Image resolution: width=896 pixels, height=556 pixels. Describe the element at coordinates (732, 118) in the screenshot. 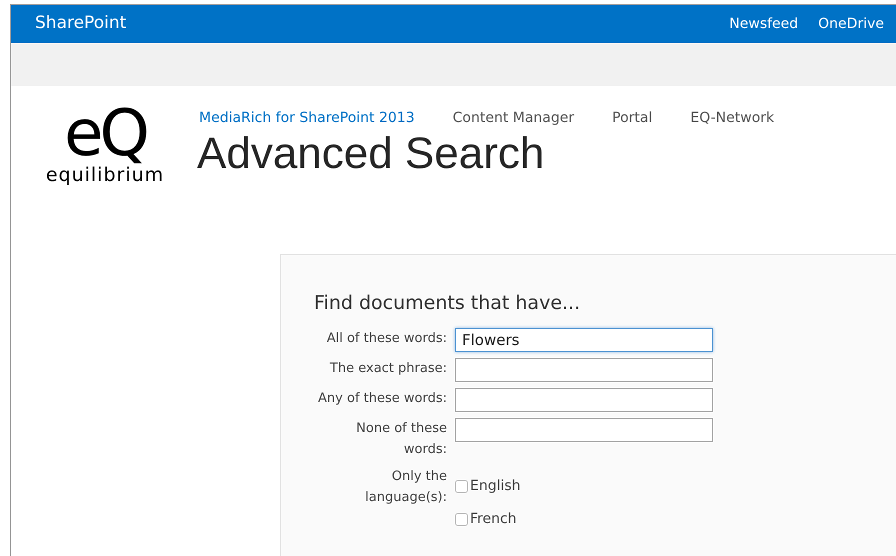

I see `nav-link: EQ-Network` at that location.